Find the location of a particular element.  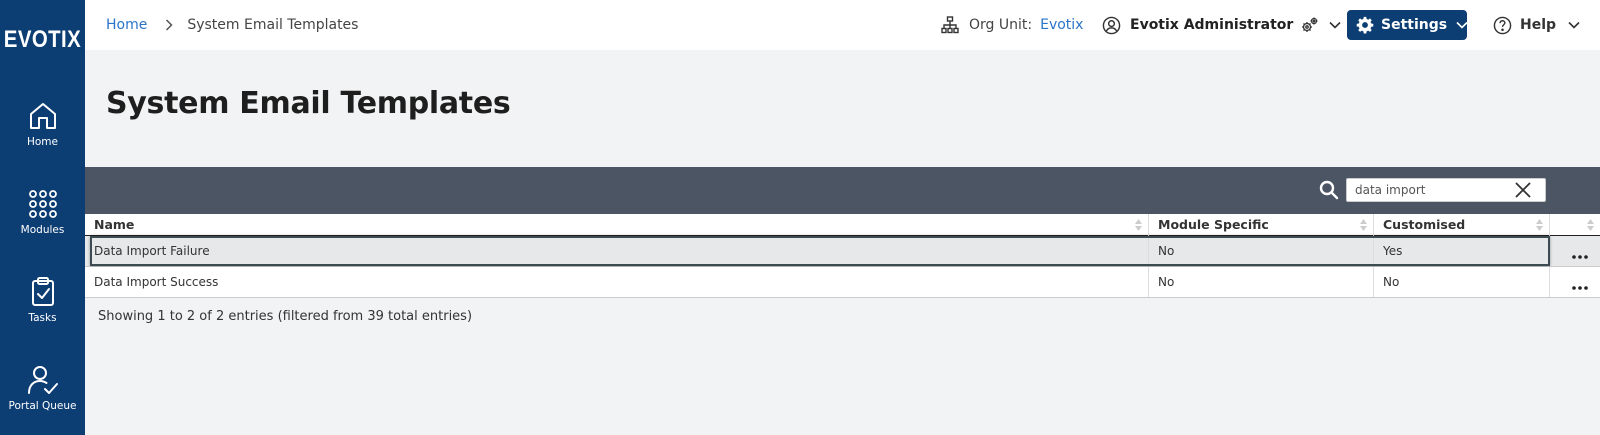

sidebar-item-modules: Modules is located at coordinates (42, 212).